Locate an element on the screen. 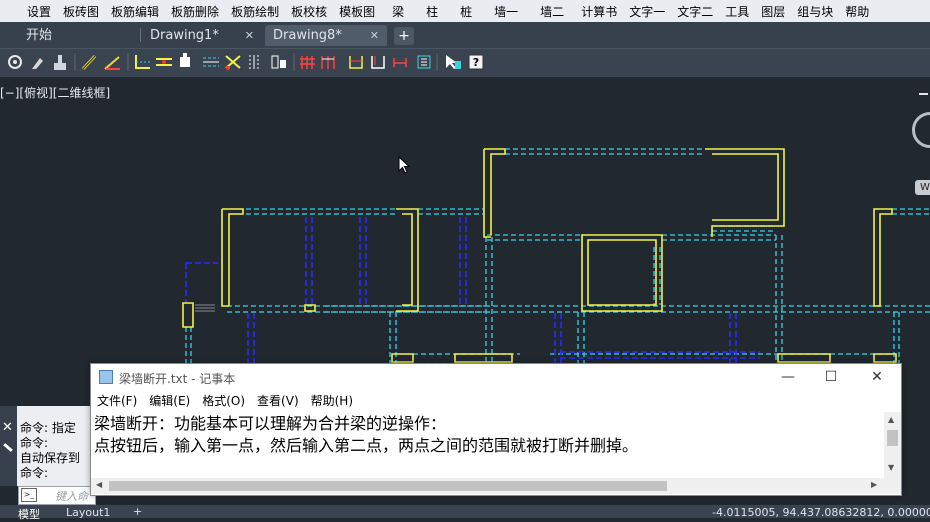 Image resolution: width=930 pixels, height=522 pixels. menu-item-rebar-edit: 板筋编辑 is located at coordinates (135, 11).